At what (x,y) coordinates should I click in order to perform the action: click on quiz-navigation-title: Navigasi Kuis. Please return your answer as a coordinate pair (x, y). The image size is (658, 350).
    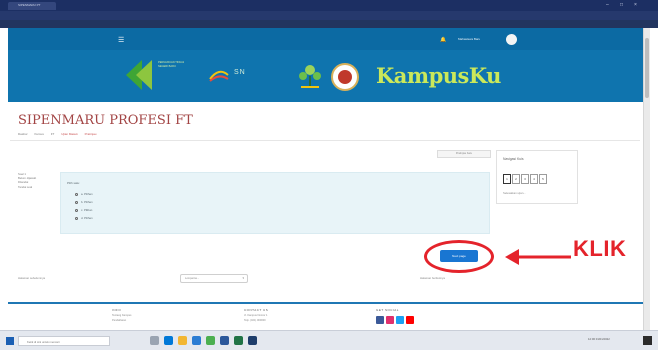
    Looking at the image, I should click on (513, 159).